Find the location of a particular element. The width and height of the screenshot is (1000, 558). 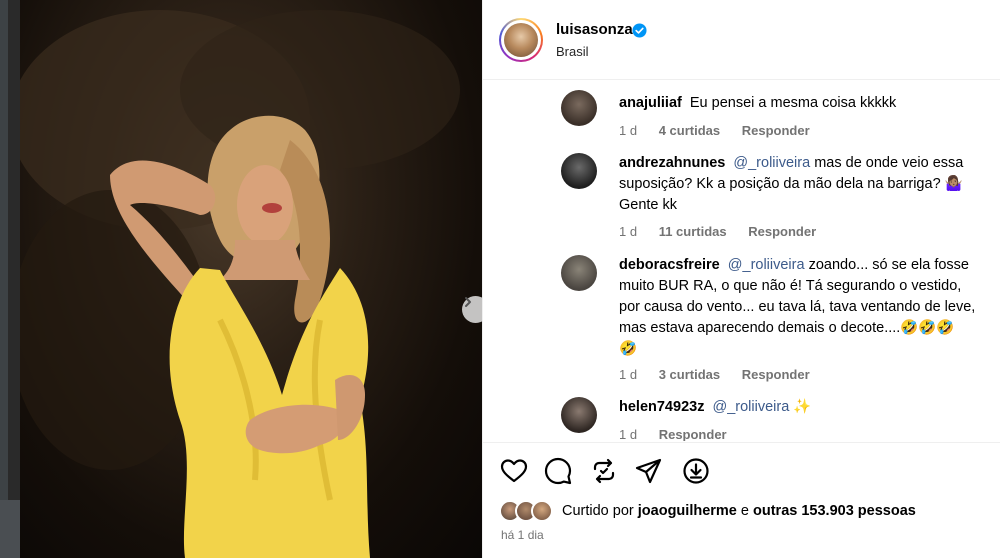

comment-body: anajuliiaf Eu pensei a mesma coisa kkkkk is located at coordinates (804, 103).